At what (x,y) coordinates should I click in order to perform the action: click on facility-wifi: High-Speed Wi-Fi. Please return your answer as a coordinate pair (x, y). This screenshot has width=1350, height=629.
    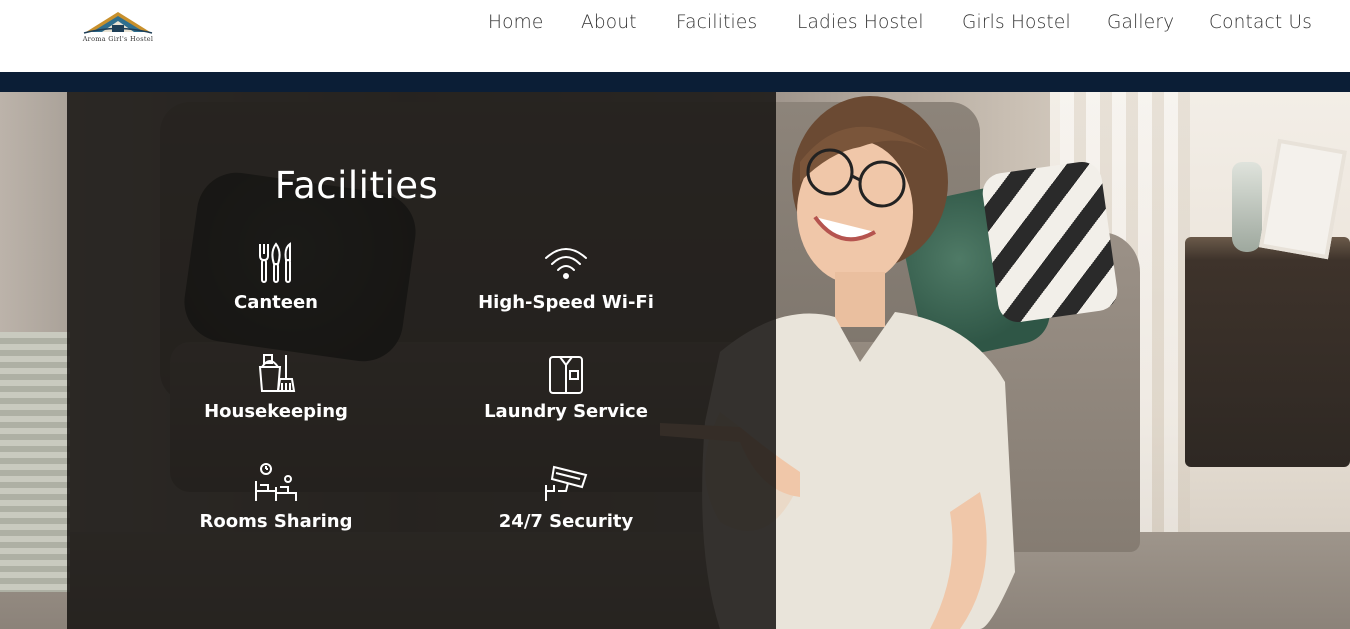
    Looking at the image, I should click on (566, 277).